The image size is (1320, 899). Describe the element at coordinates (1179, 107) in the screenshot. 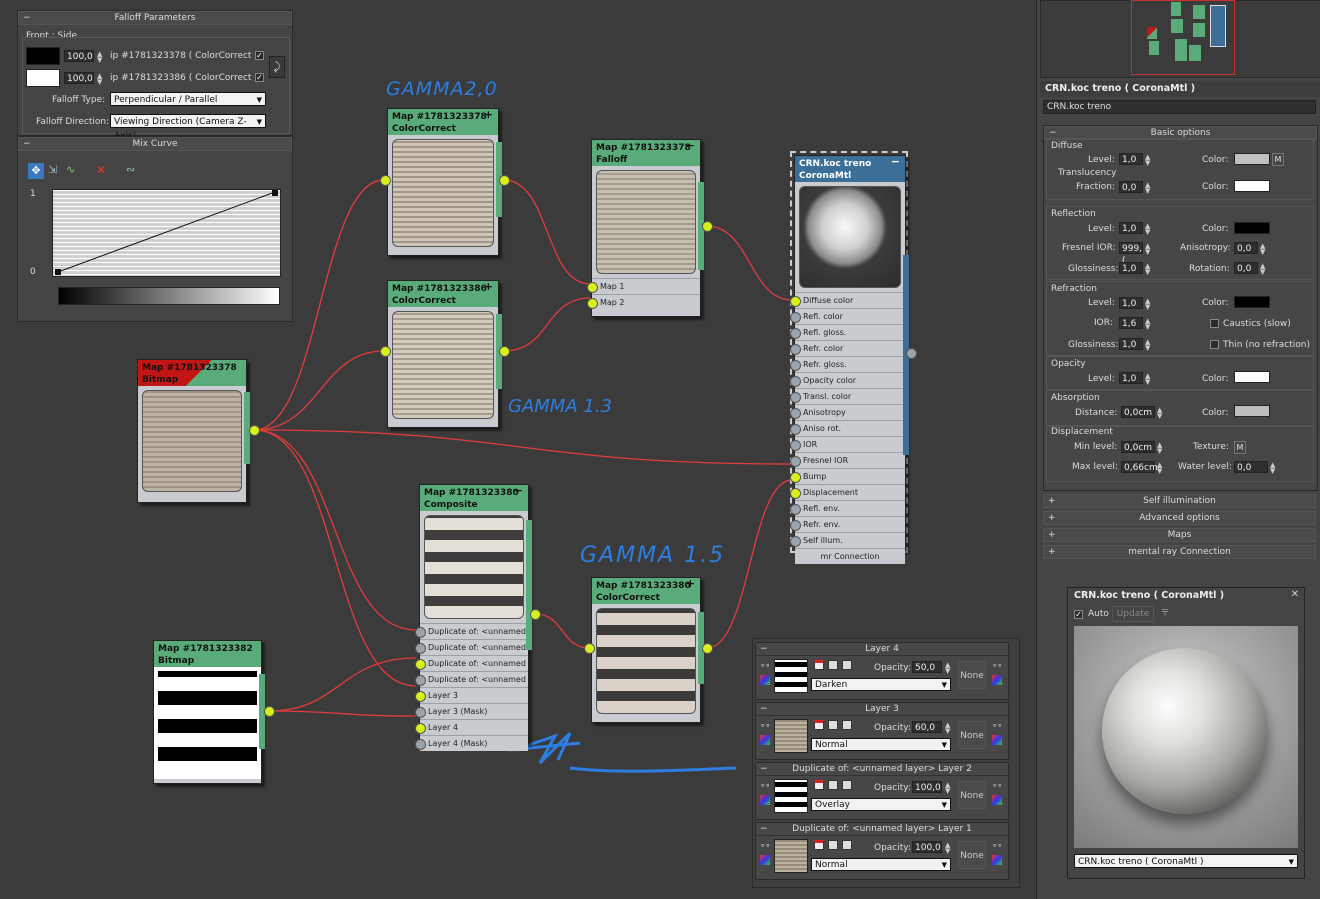

I see `material-name-field: CRN.koc treno` at that location.